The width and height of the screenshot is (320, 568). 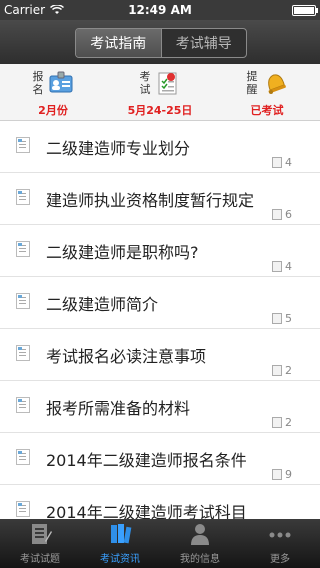 What do you see at coordinates (119, 43) in the screenshot?
I see `segment-exam-guide: 考试指南` at bounding box center [119, 43].